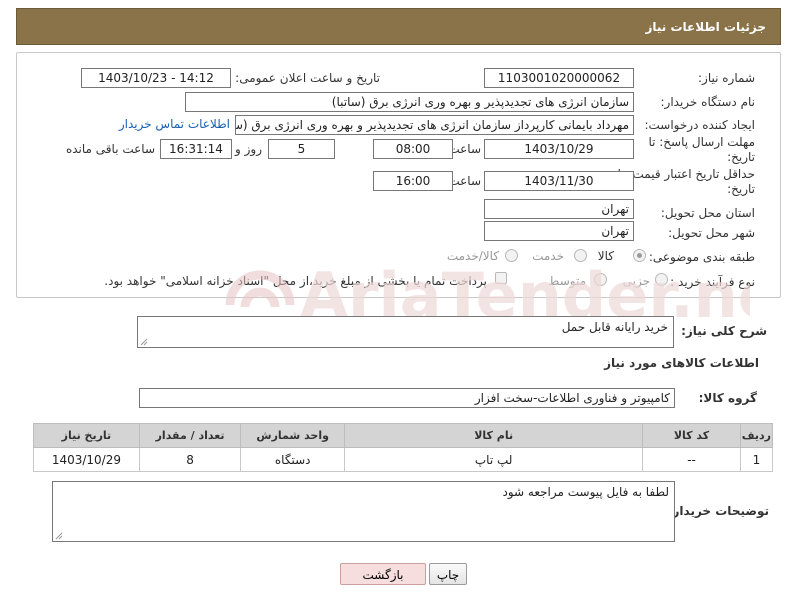  What do you see at coordinates (681, 363) in the screenshot?
I see `goods-section-title: اطلاعات کالاهای مورد نیاز` at bounding box center [681, 363].